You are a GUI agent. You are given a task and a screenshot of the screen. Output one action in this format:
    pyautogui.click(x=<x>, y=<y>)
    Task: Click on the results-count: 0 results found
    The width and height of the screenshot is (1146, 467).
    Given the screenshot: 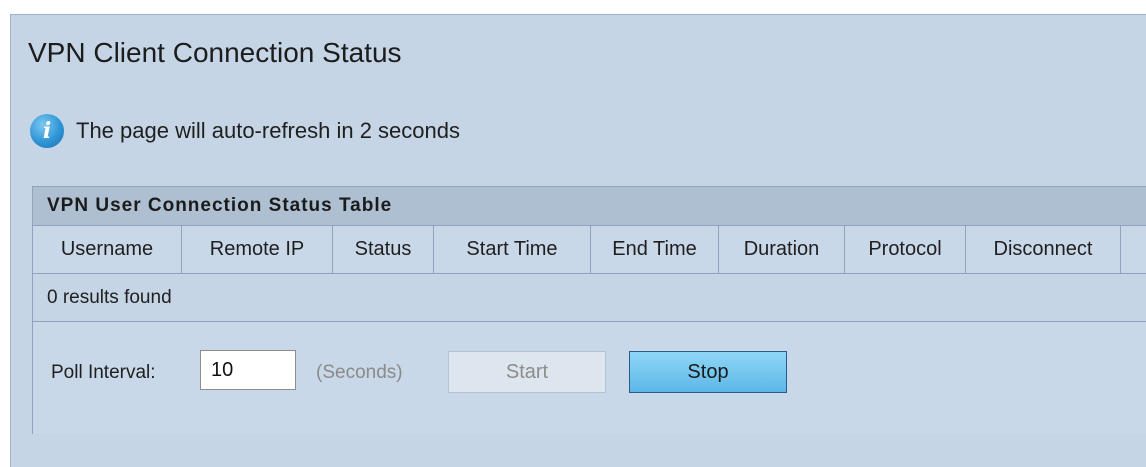 What is the action you would take?
    pyautogui.click(x=589, y=298)
    